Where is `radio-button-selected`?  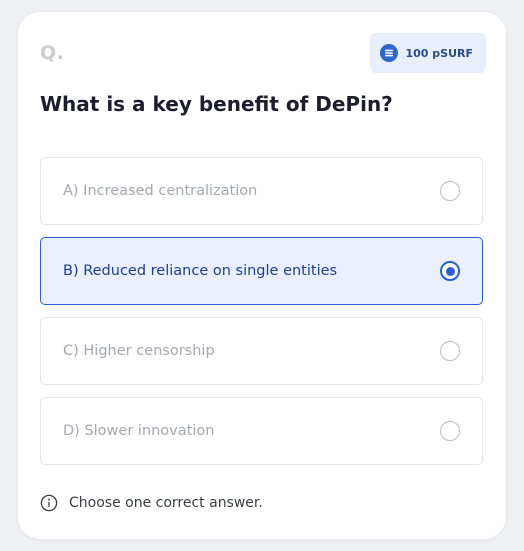 radio-button-selected is located at coordinates (450, 271).